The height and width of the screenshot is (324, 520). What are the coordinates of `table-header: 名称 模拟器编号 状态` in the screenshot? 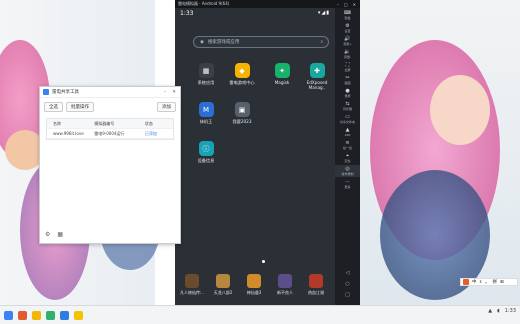 It's located at (110, 124).